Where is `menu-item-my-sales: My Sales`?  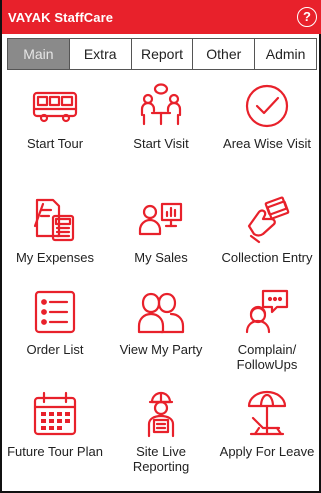
menu-item-my-sales: My Sales is located at coordinates (161, 230).